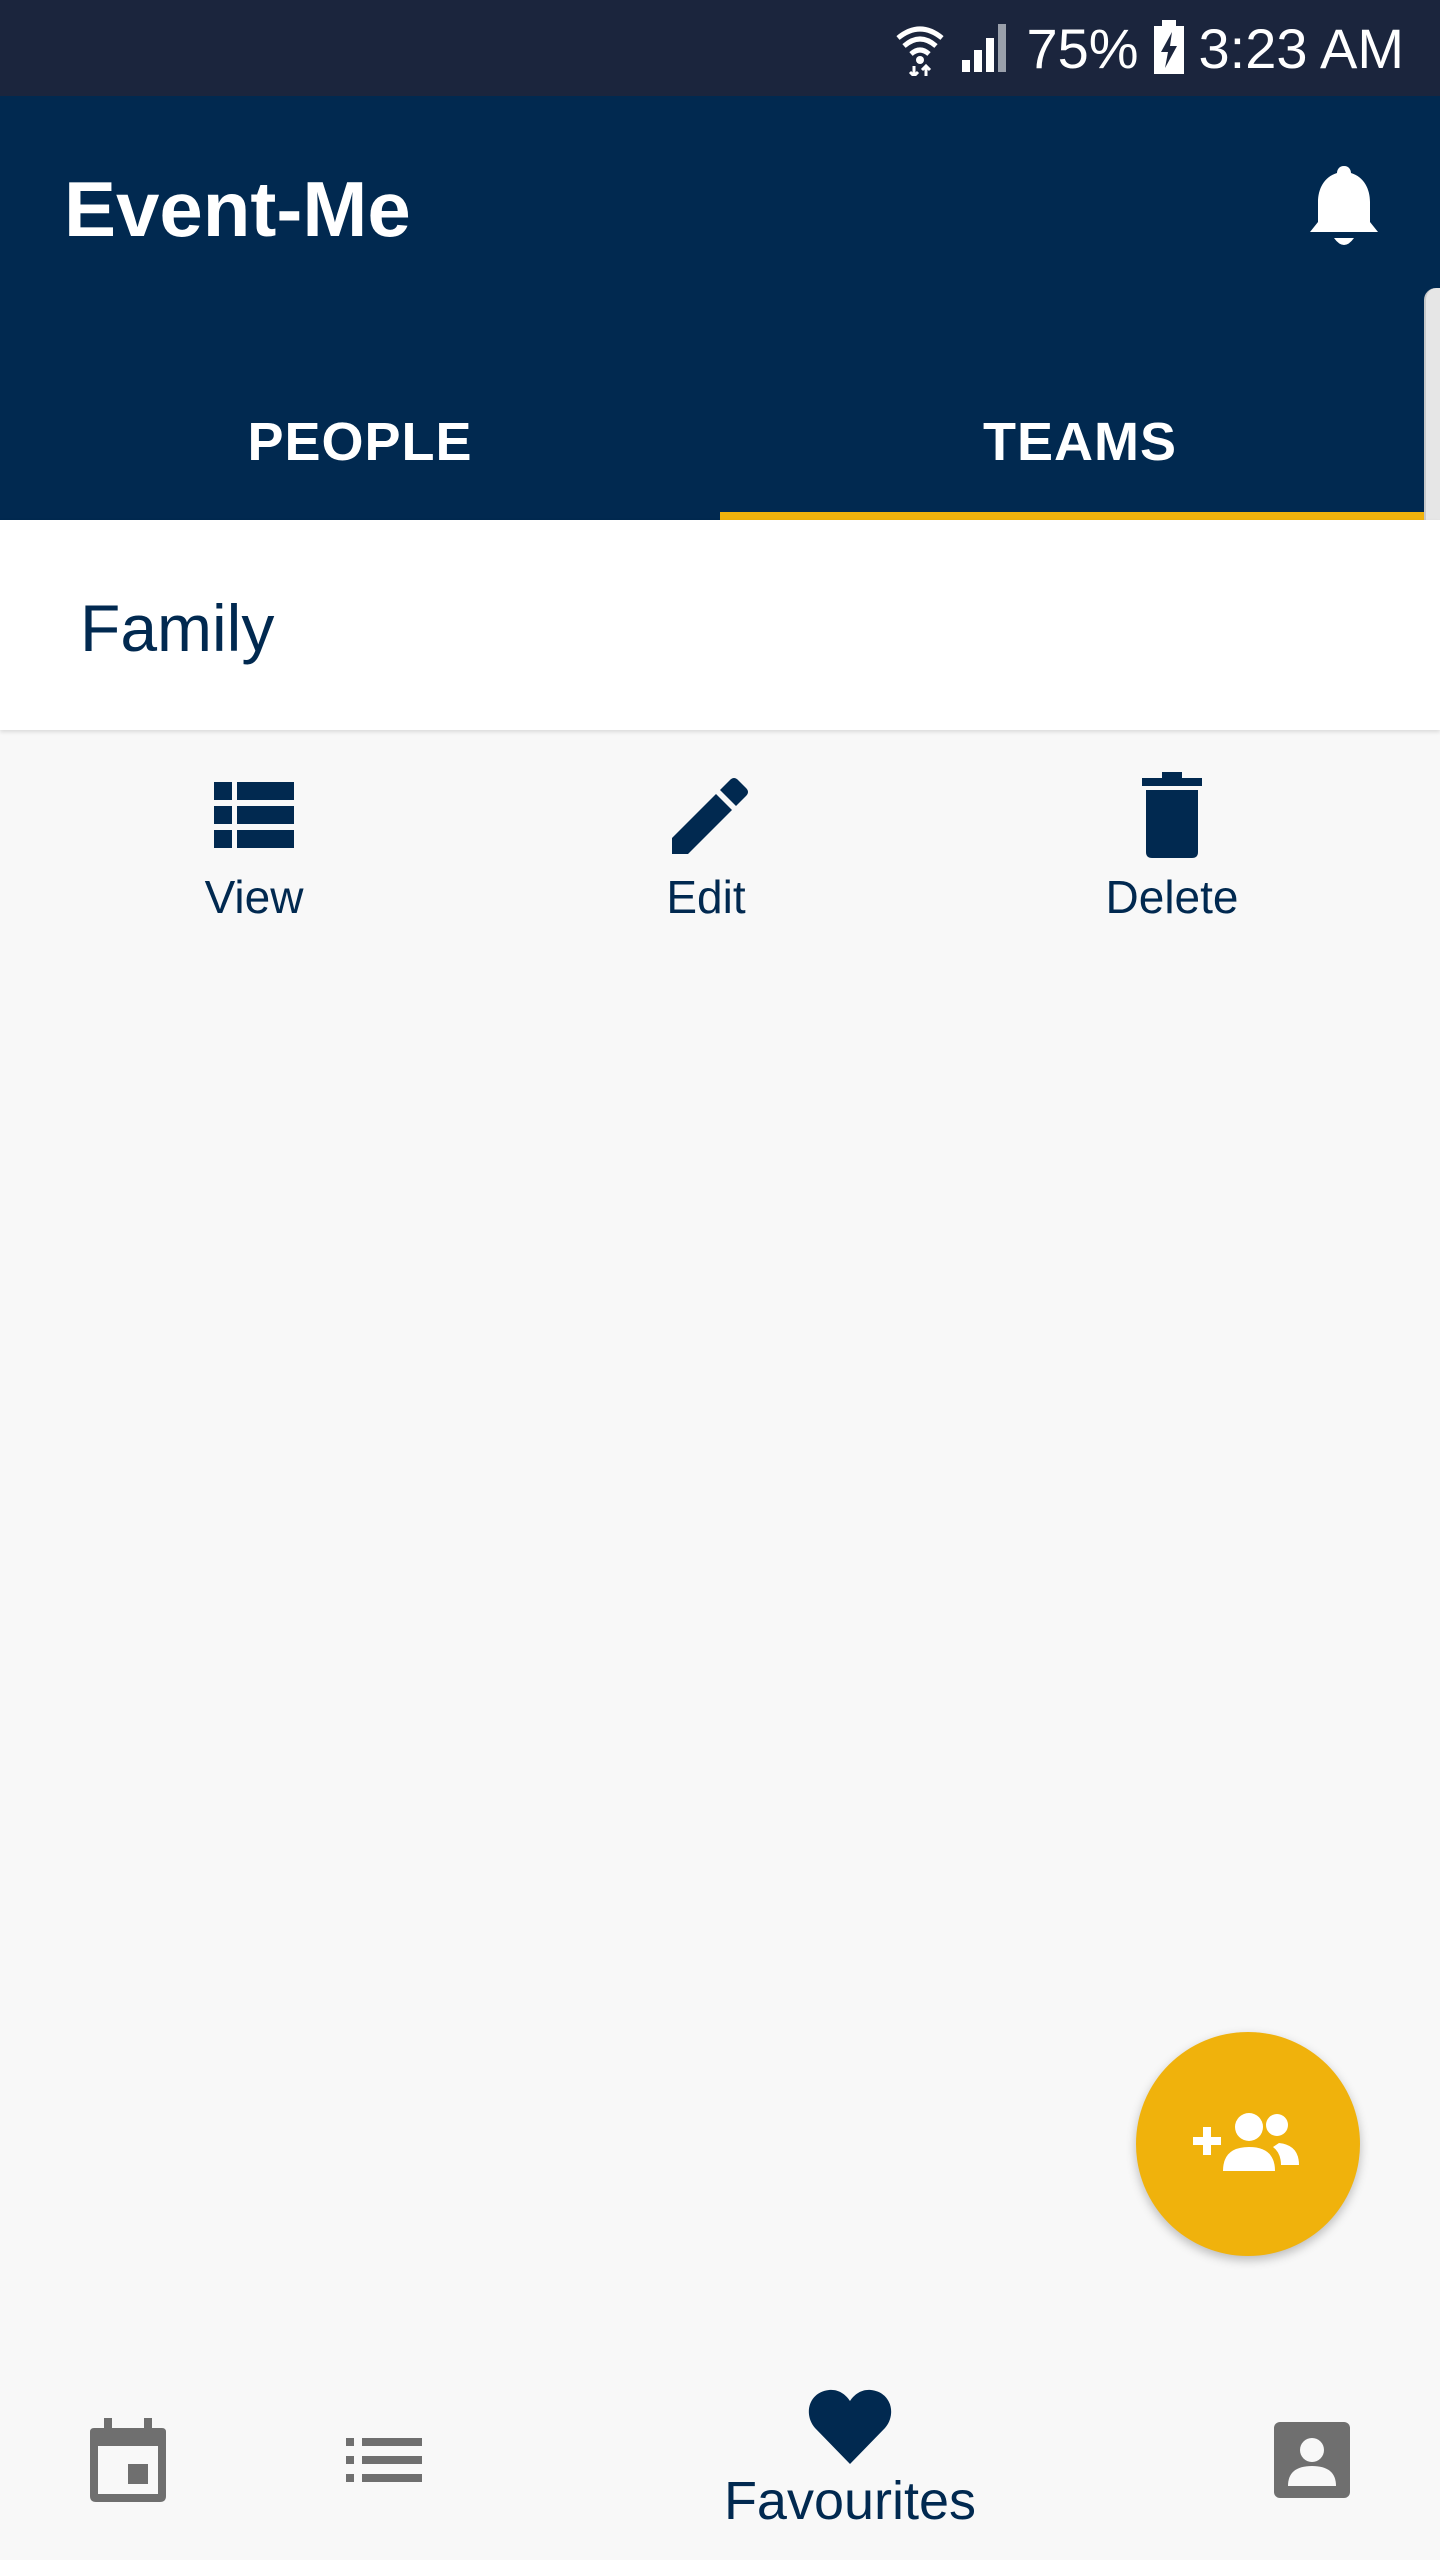  I want to click on status-bar: 75% 3:23 AM, so click(720, 48).